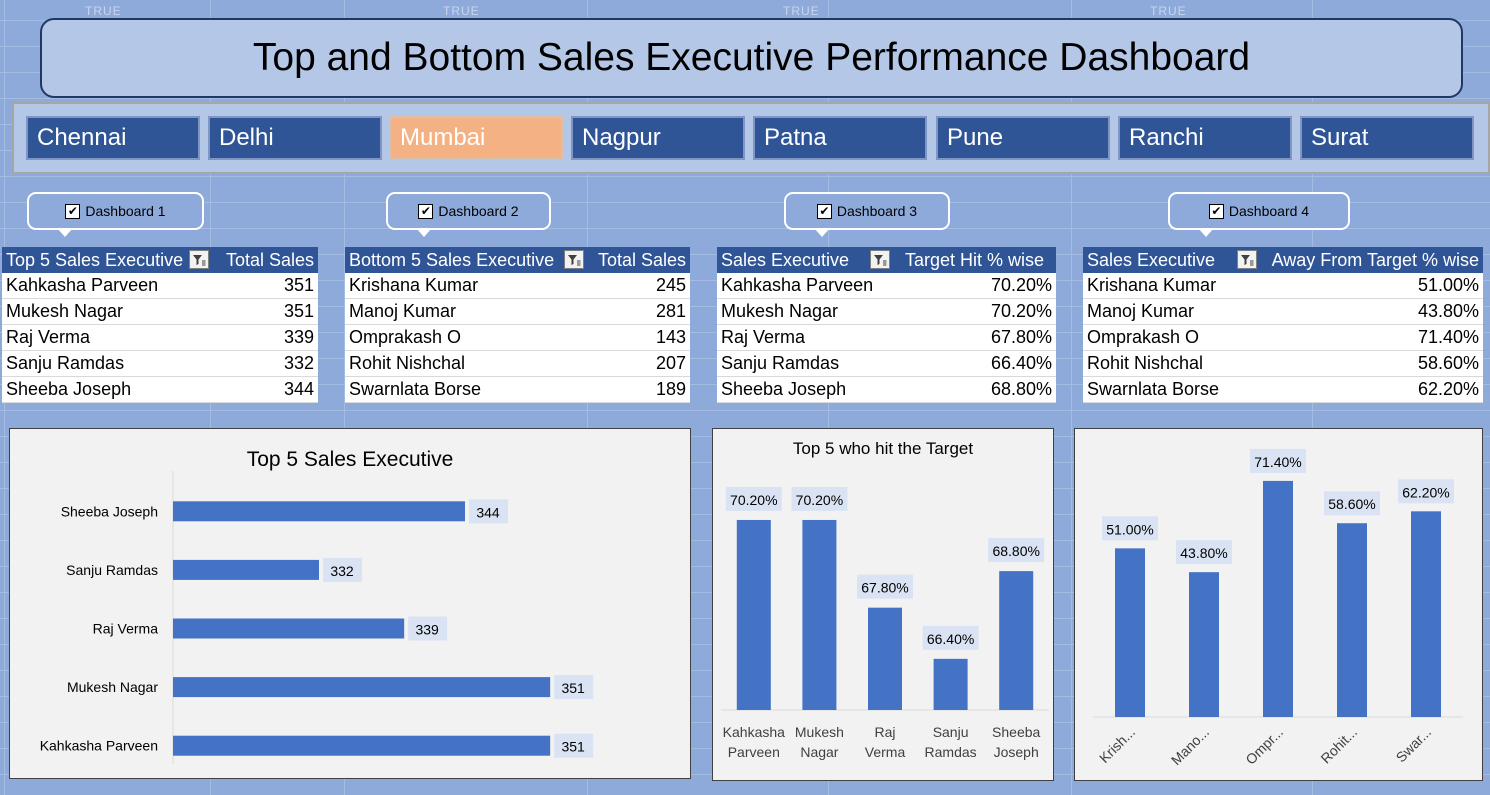 Image resolution: width=1490 pixels, height=795 pixels. Describe the element at coordinates (517, 364) in the screenshot. I see `table-row: Rohit Nishchal 207` at that location.